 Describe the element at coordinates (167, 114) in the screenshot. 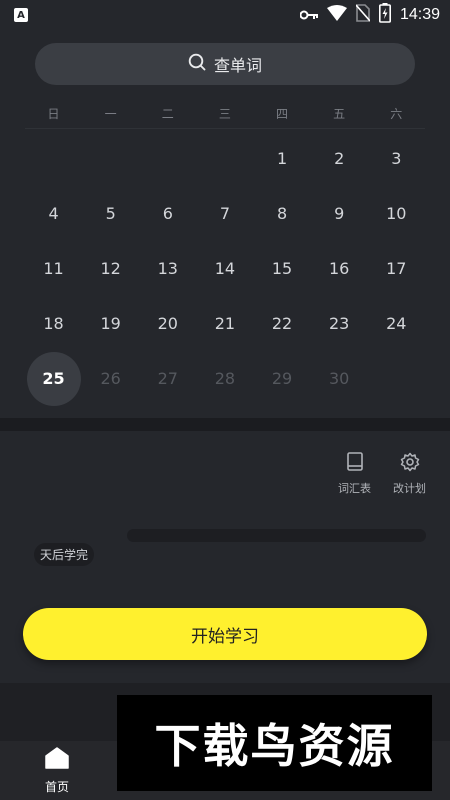

I see `weekday-label: 二` at that location.